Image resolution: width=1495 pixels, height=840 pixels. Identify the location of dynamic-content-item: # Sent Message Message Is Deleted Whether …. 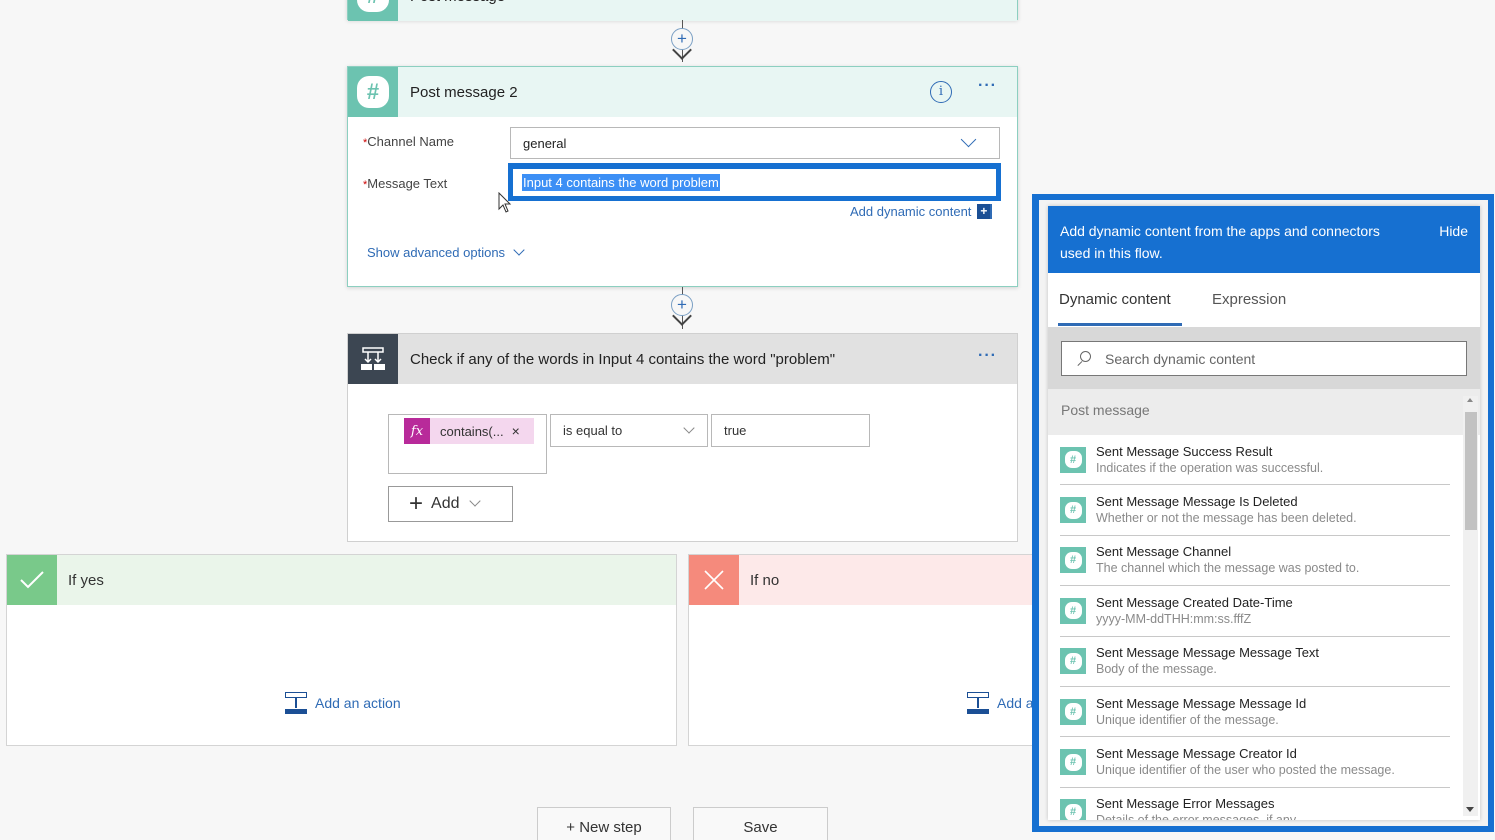
(1255, 510).